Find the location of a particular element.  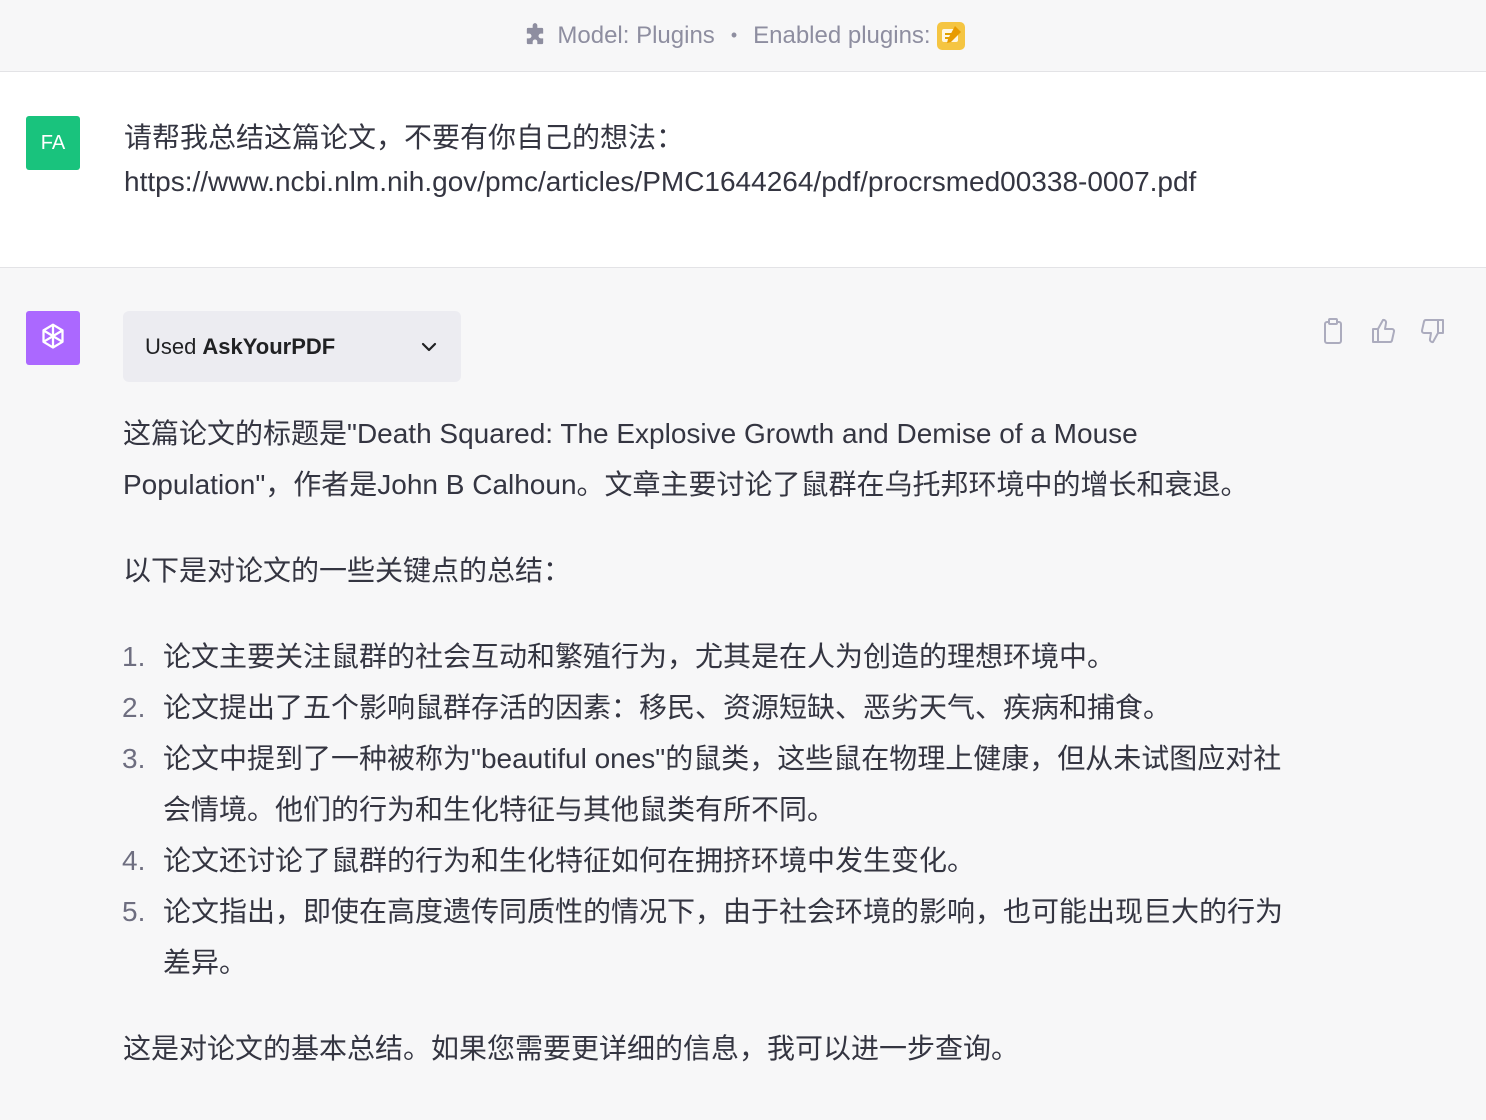

list-item-text: 论文还讨论了鼠群的行为和生化特征如何在拥挤环境中发生变化。 is located at coordinates (569, 860).